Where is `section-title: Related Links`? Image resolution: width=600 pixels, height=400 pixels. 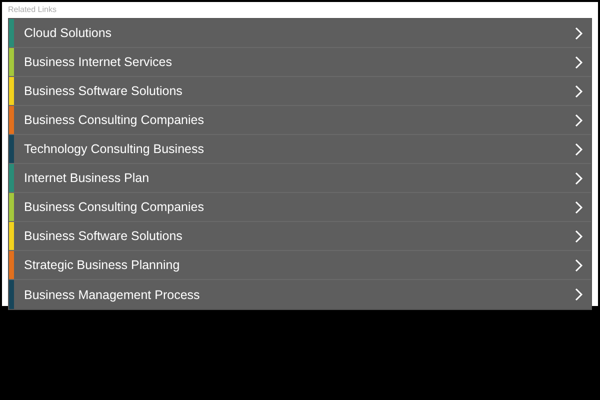
section-title: Related Links is located at coordinates (32, 10).